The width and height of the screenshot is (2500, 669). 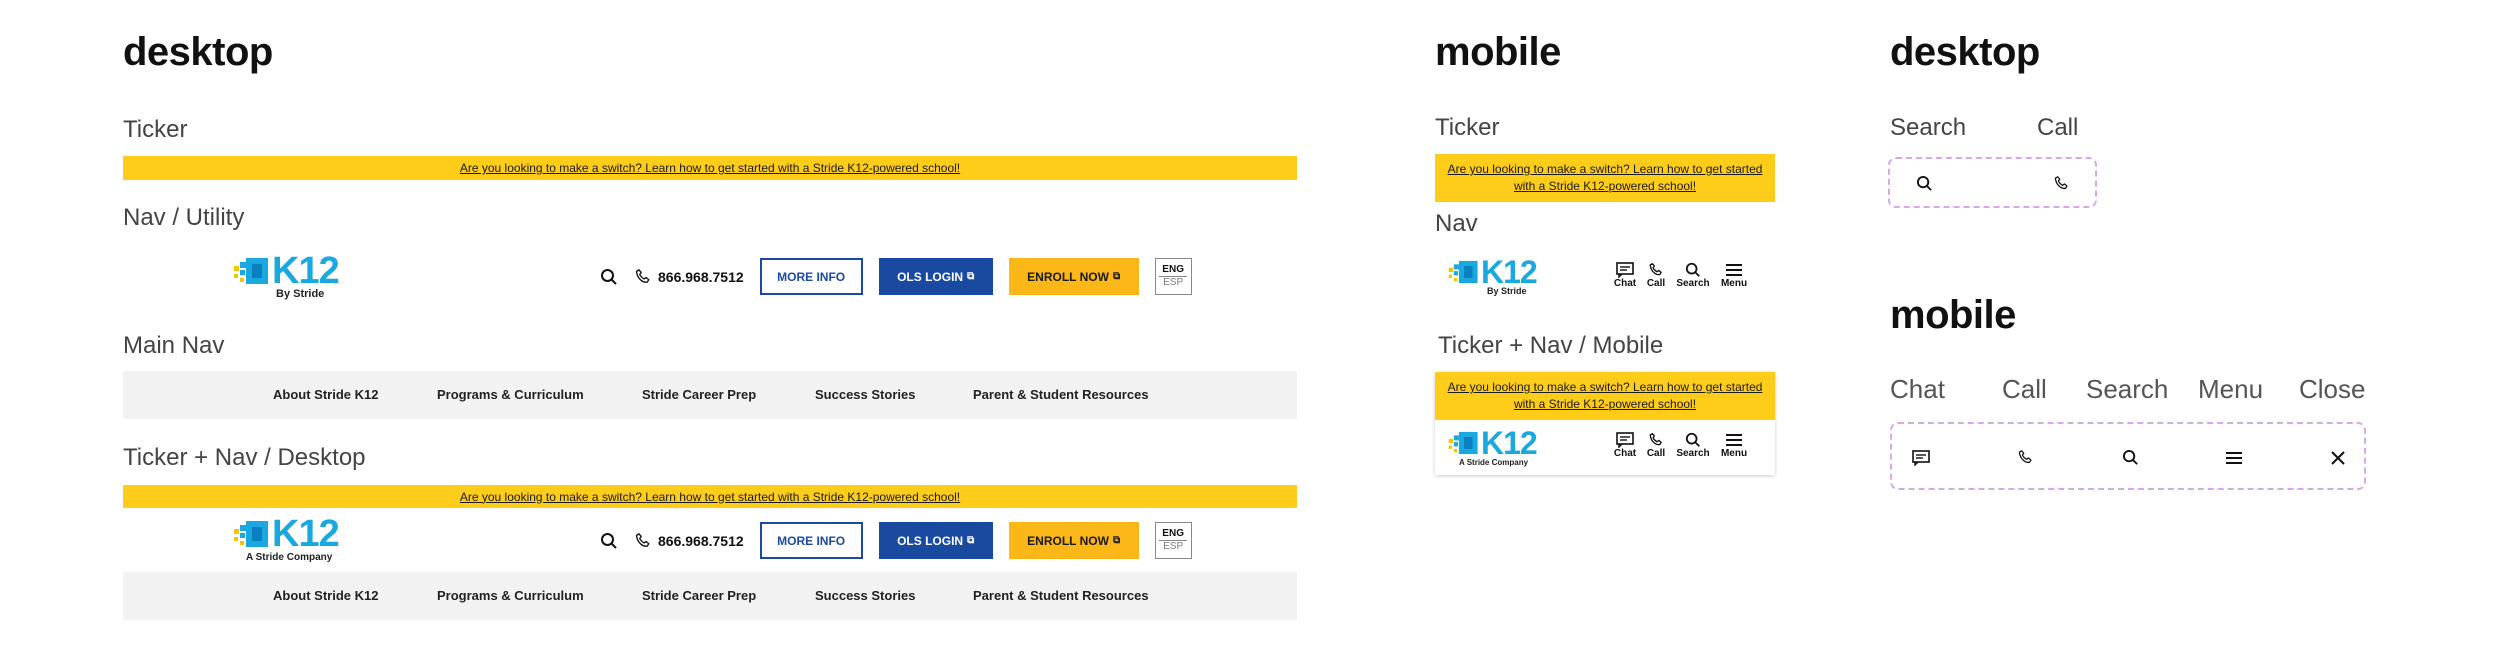 I want to click on label-call-mobile: Call, so click(x=2024, y=389).